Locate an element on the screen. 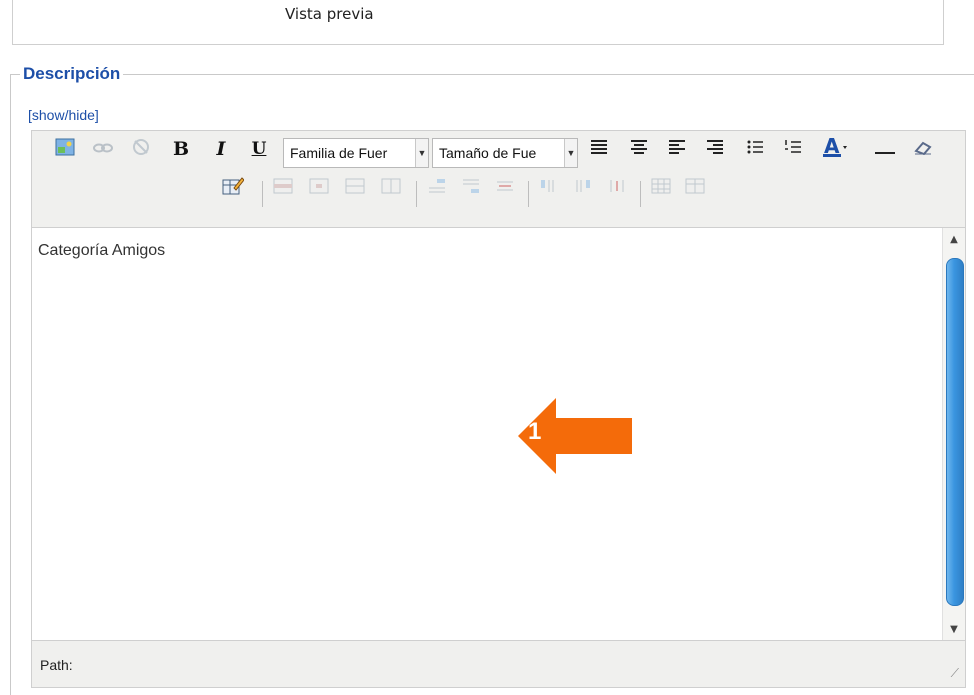 The height and width of the screenshot is (695, 974). align-center-button is located at coordinates (639, 149).